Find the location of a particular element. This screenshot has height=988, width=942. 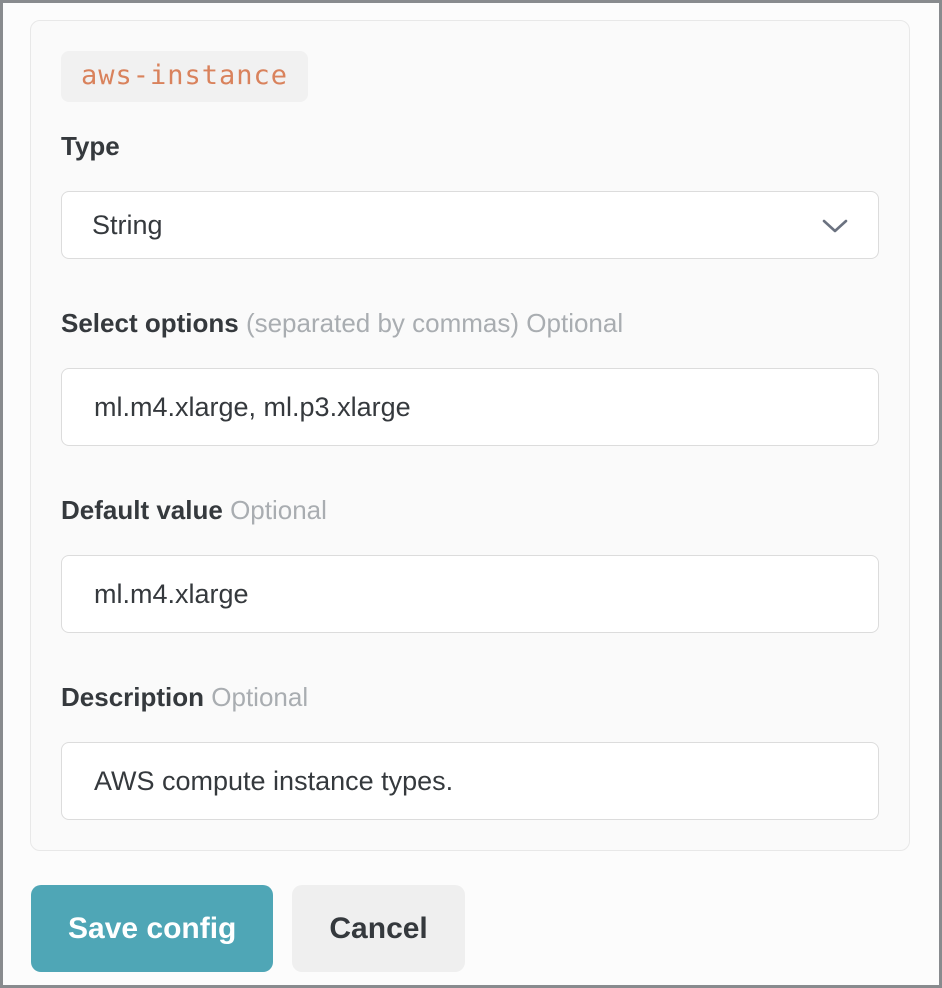

description-label-text: Description is located at coordinates (133, 697).